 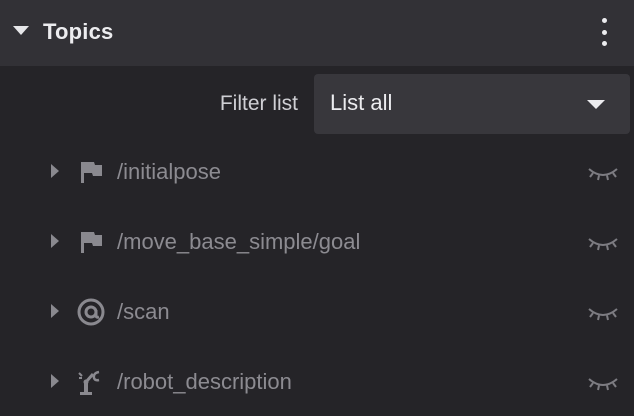 What do you see at coordinates (239, 241) in the screenshot?
I see `topic-name: /move_base_simple/goal` at bounding box center [239, 241].